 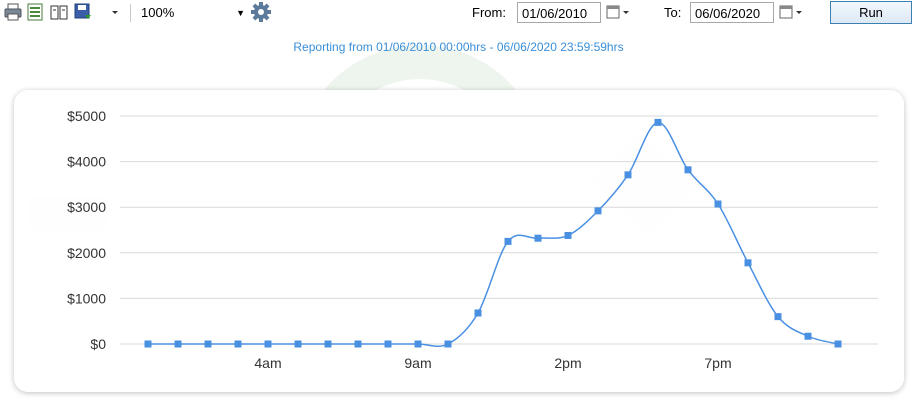 I want to click on y-tick-label: $4000, so click(x=86, y=162).